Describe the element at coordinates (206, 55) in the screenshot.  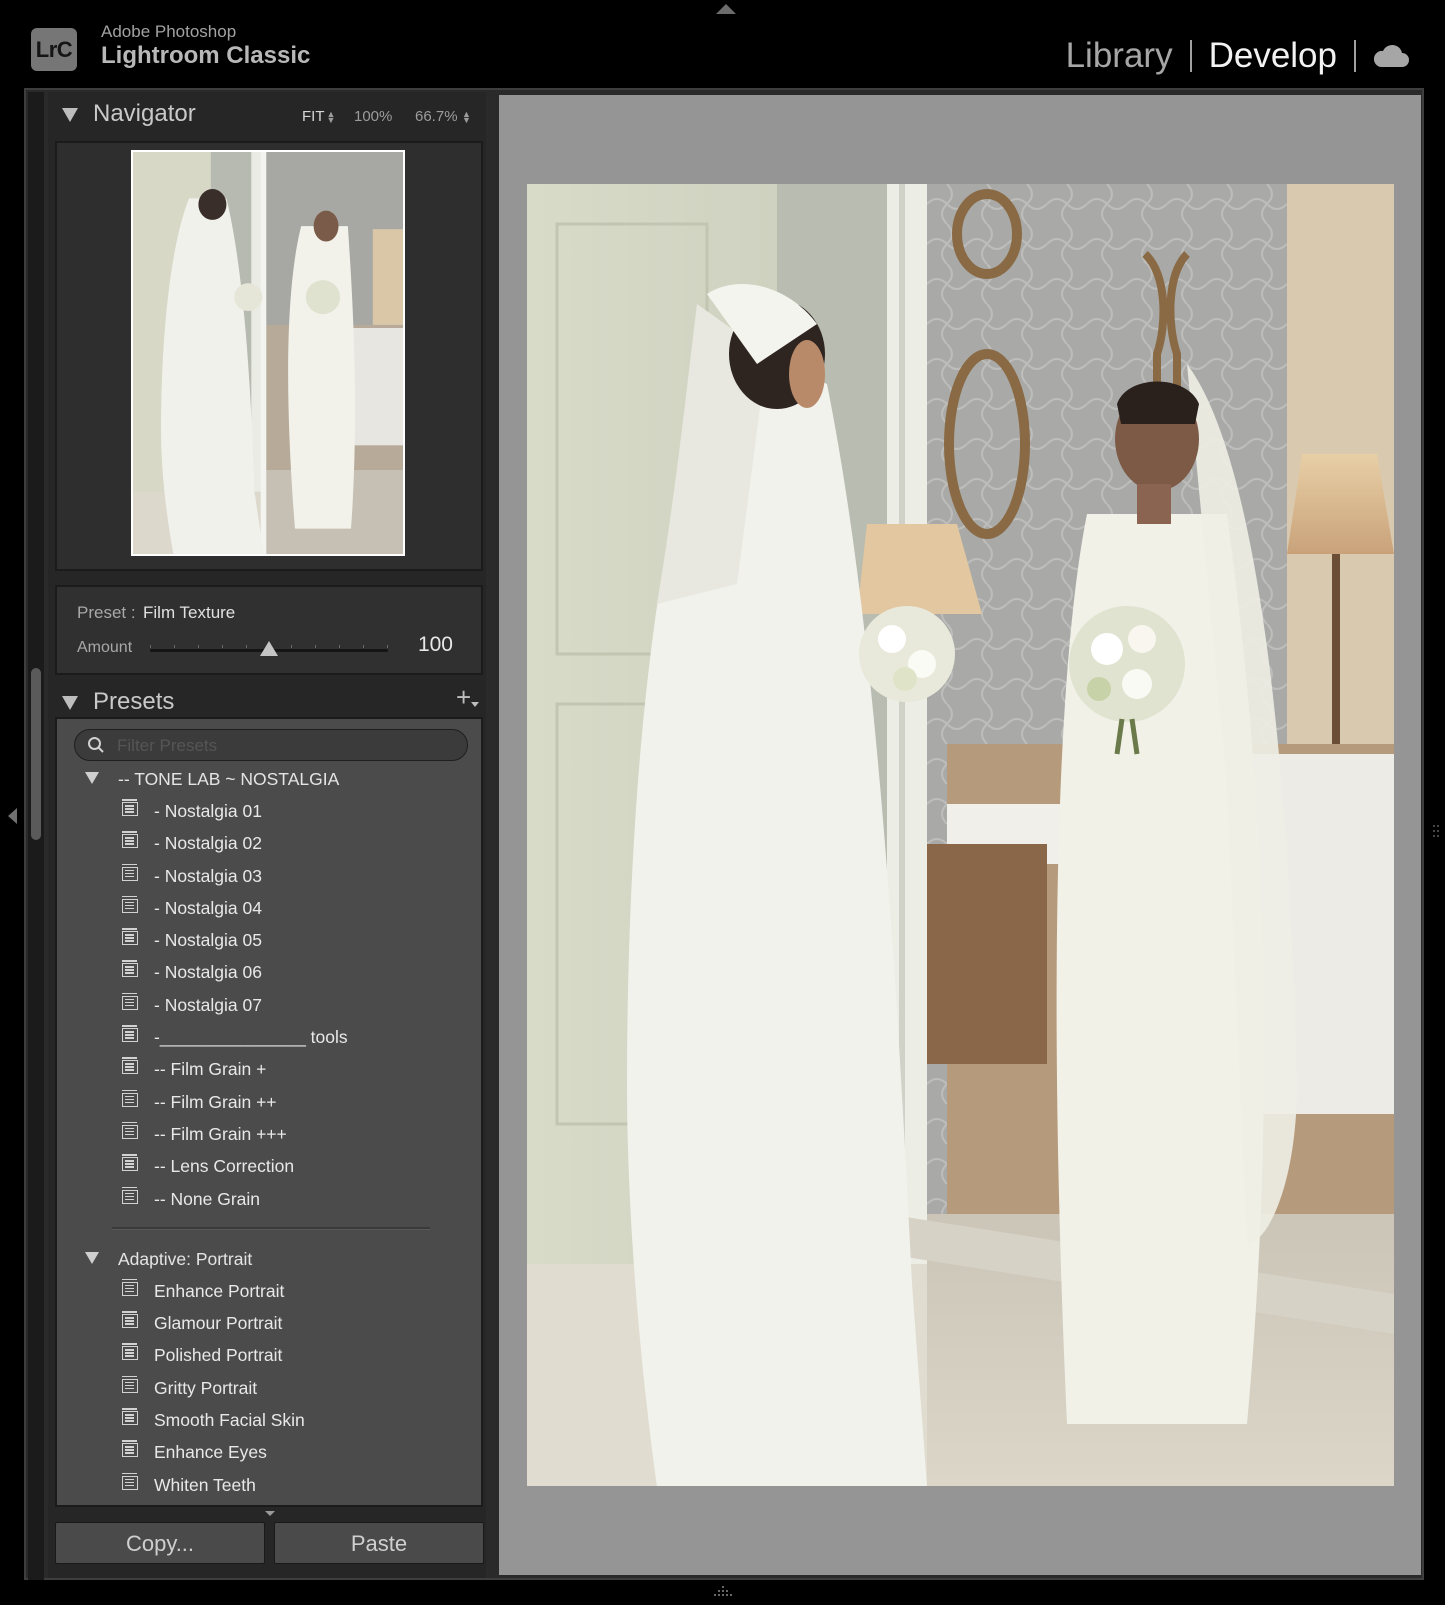
I see `app-name: Lightroom Classic` at that location.